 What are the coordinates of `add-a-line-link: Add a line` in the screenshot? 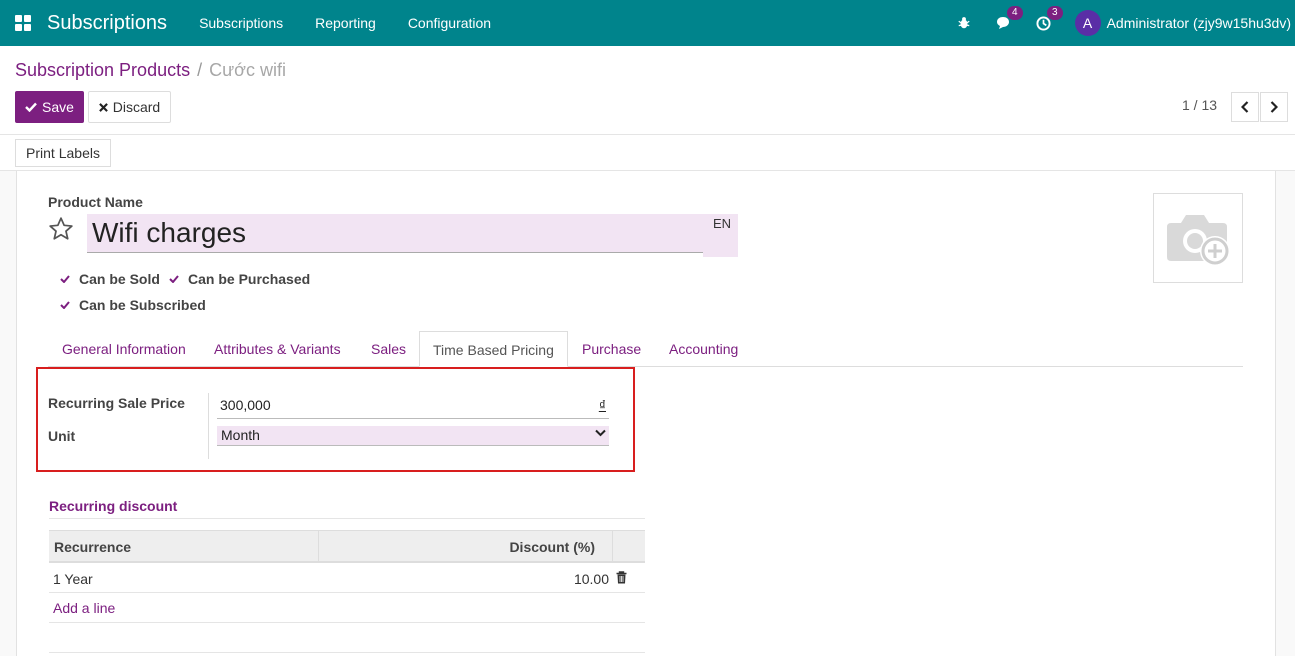 It's located at (84, 608).